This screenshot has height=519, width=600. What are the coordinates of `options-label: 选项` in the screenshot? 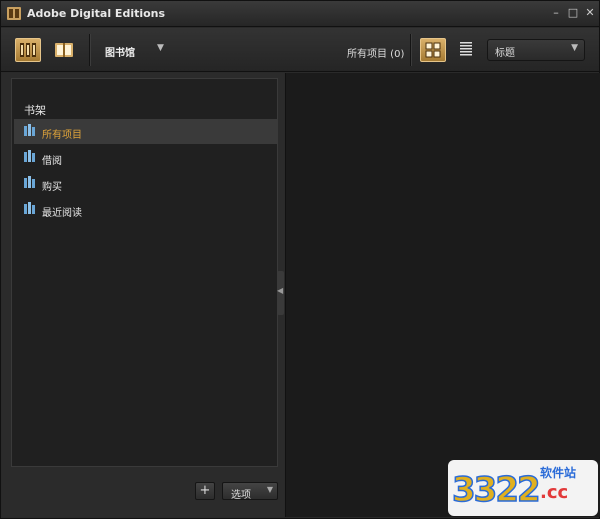 It's located at (241, 495).